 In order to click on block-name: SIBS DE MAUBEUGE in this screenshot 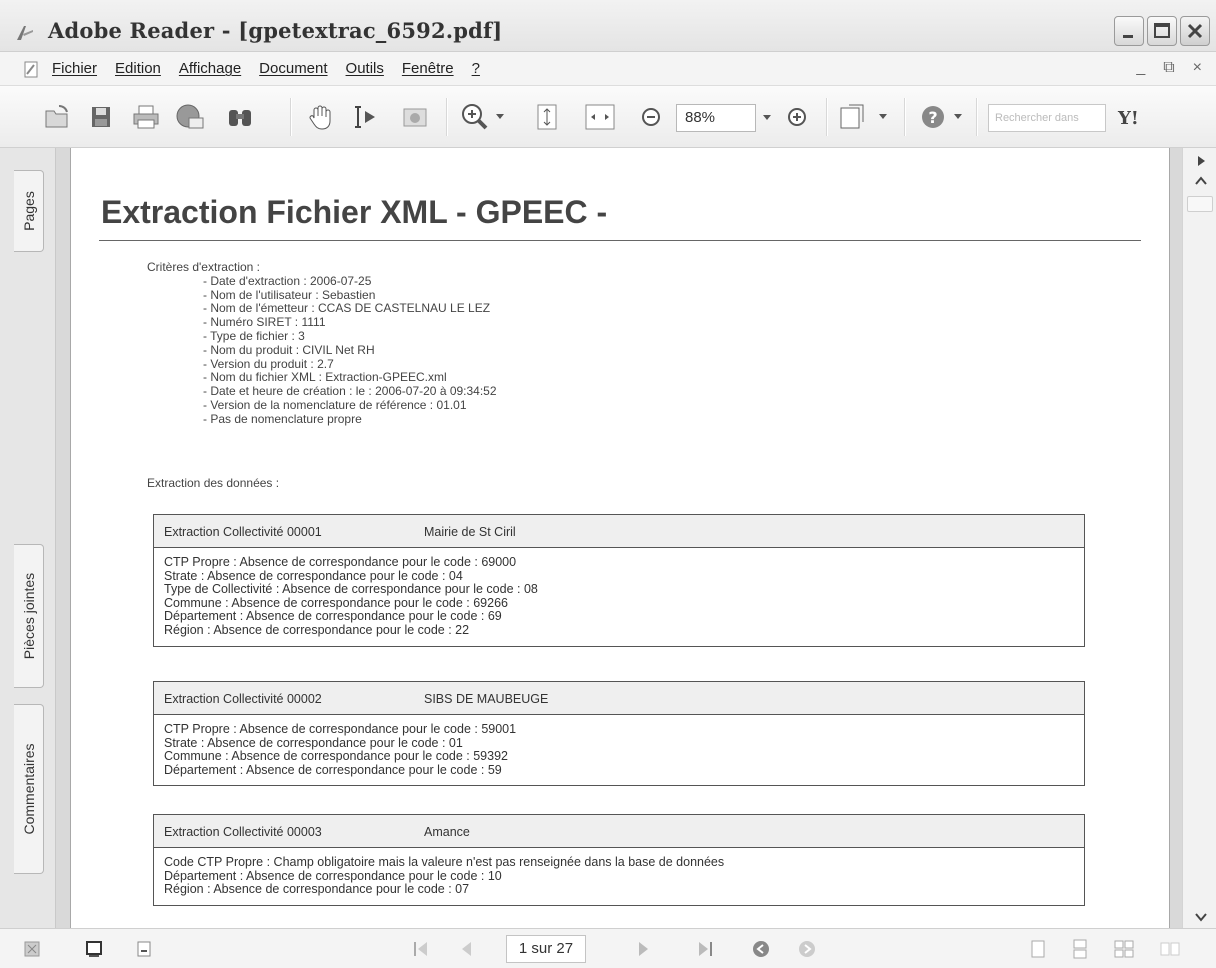, I will do `click(486, 699)`.